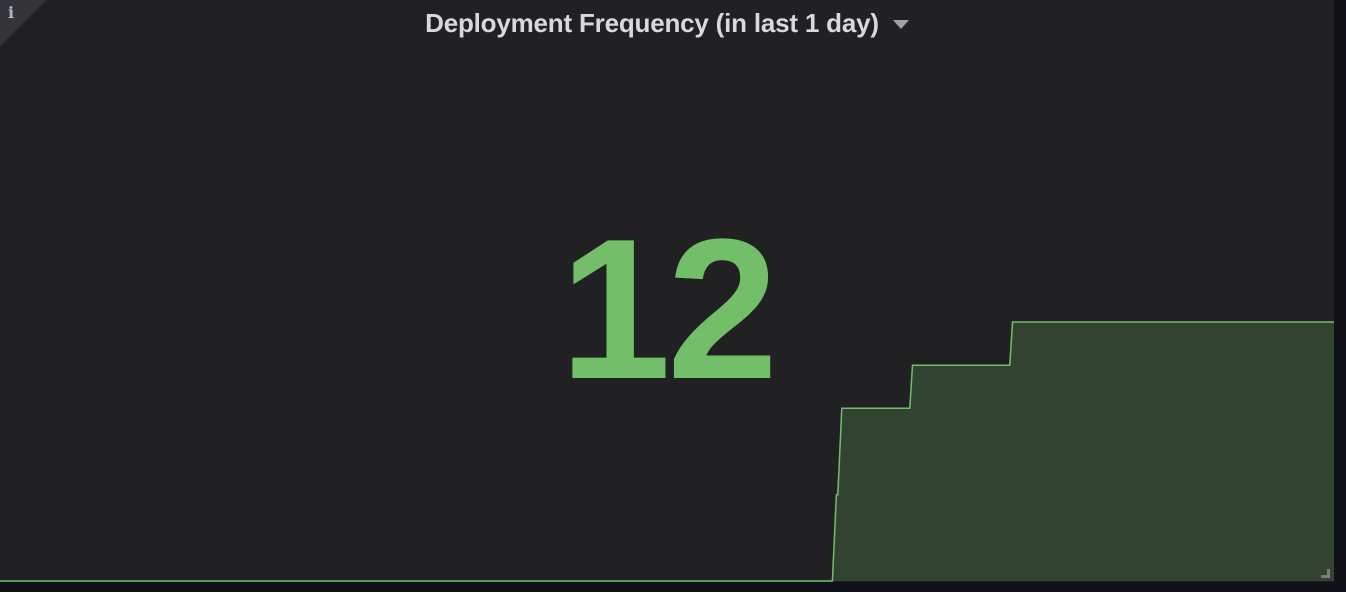 Image resolution: width=1346 pixels, height=592 pixels. What do you see at coordinates (668, 309) in the screenshot?
I see `stat-value: 12` at bounding box center [668, 309].